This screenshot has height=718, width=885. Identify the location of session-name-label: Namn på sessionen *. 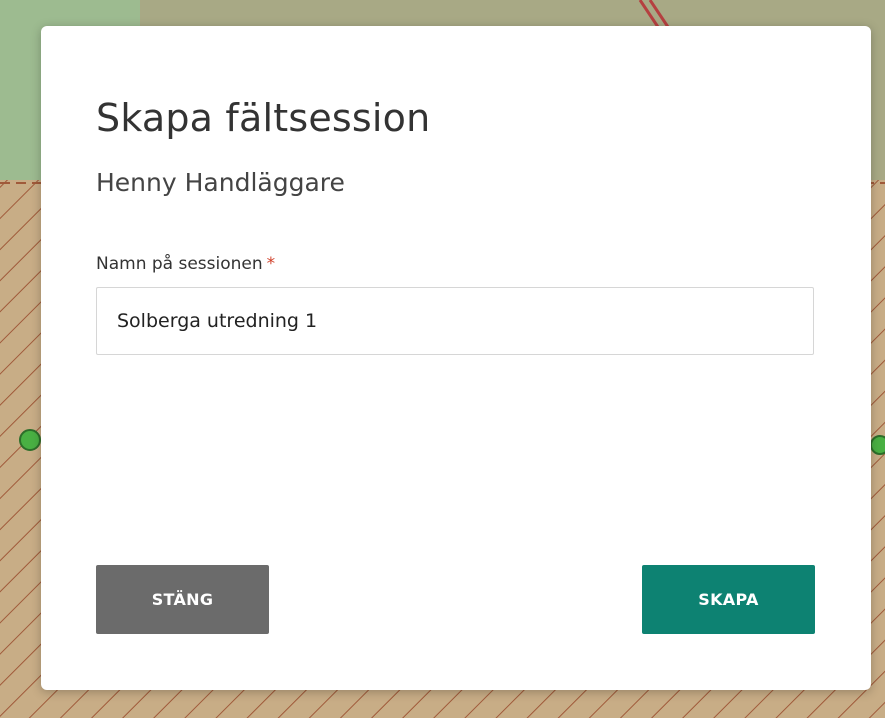
(185, 264).